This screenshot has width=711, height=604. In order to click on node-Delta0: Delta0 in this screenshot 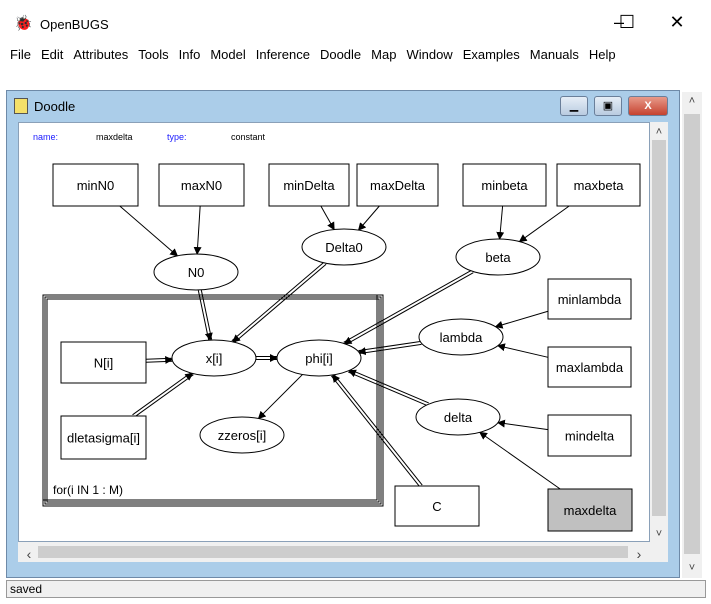, I will do `click(344, 247)`.